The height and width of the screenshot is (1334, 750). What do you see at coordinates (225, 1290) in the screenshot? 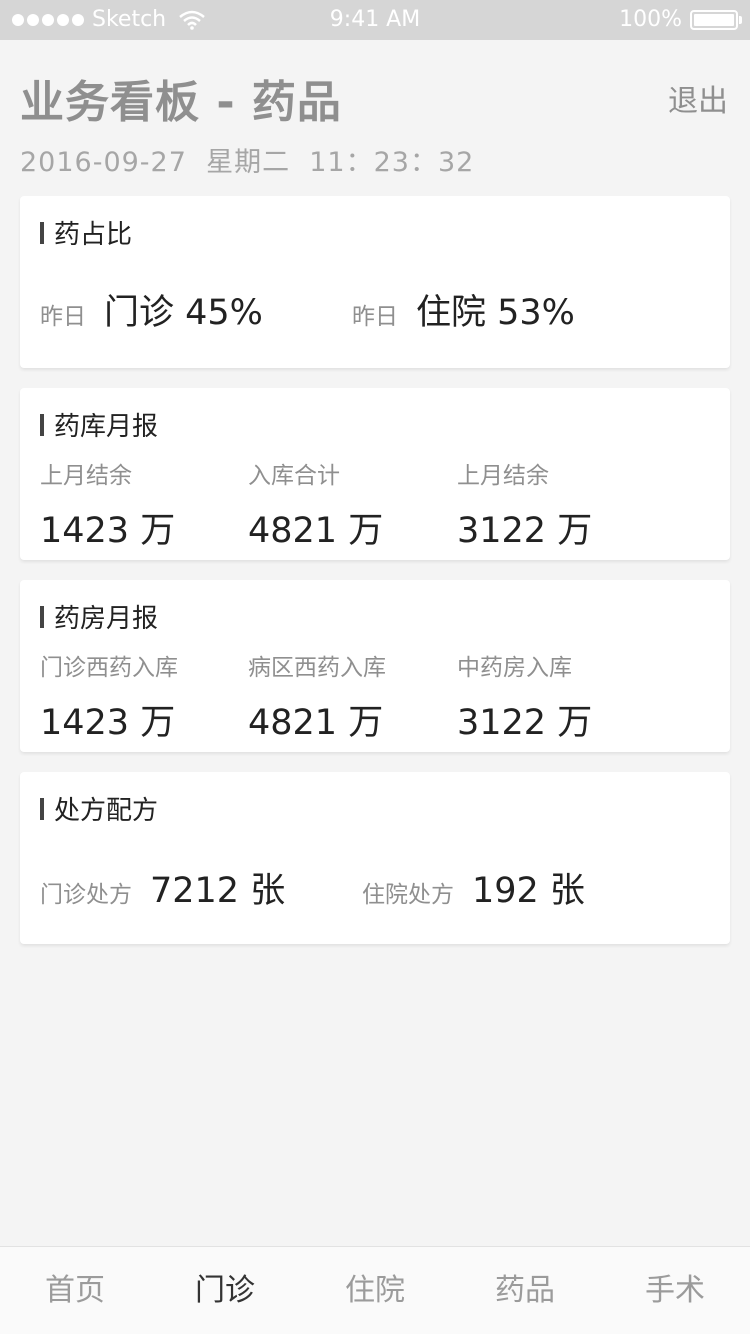
I see `tab-outpatient: 门诊` at bounding box center [225, 1290].